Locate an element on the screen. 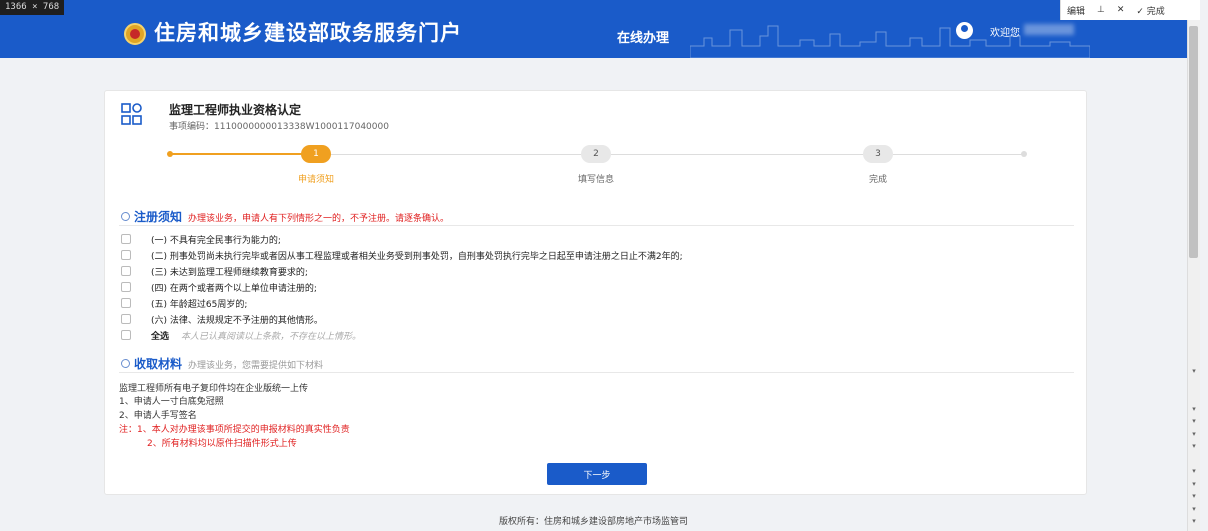  service-grid-icon is located at coordinates (131, 114).